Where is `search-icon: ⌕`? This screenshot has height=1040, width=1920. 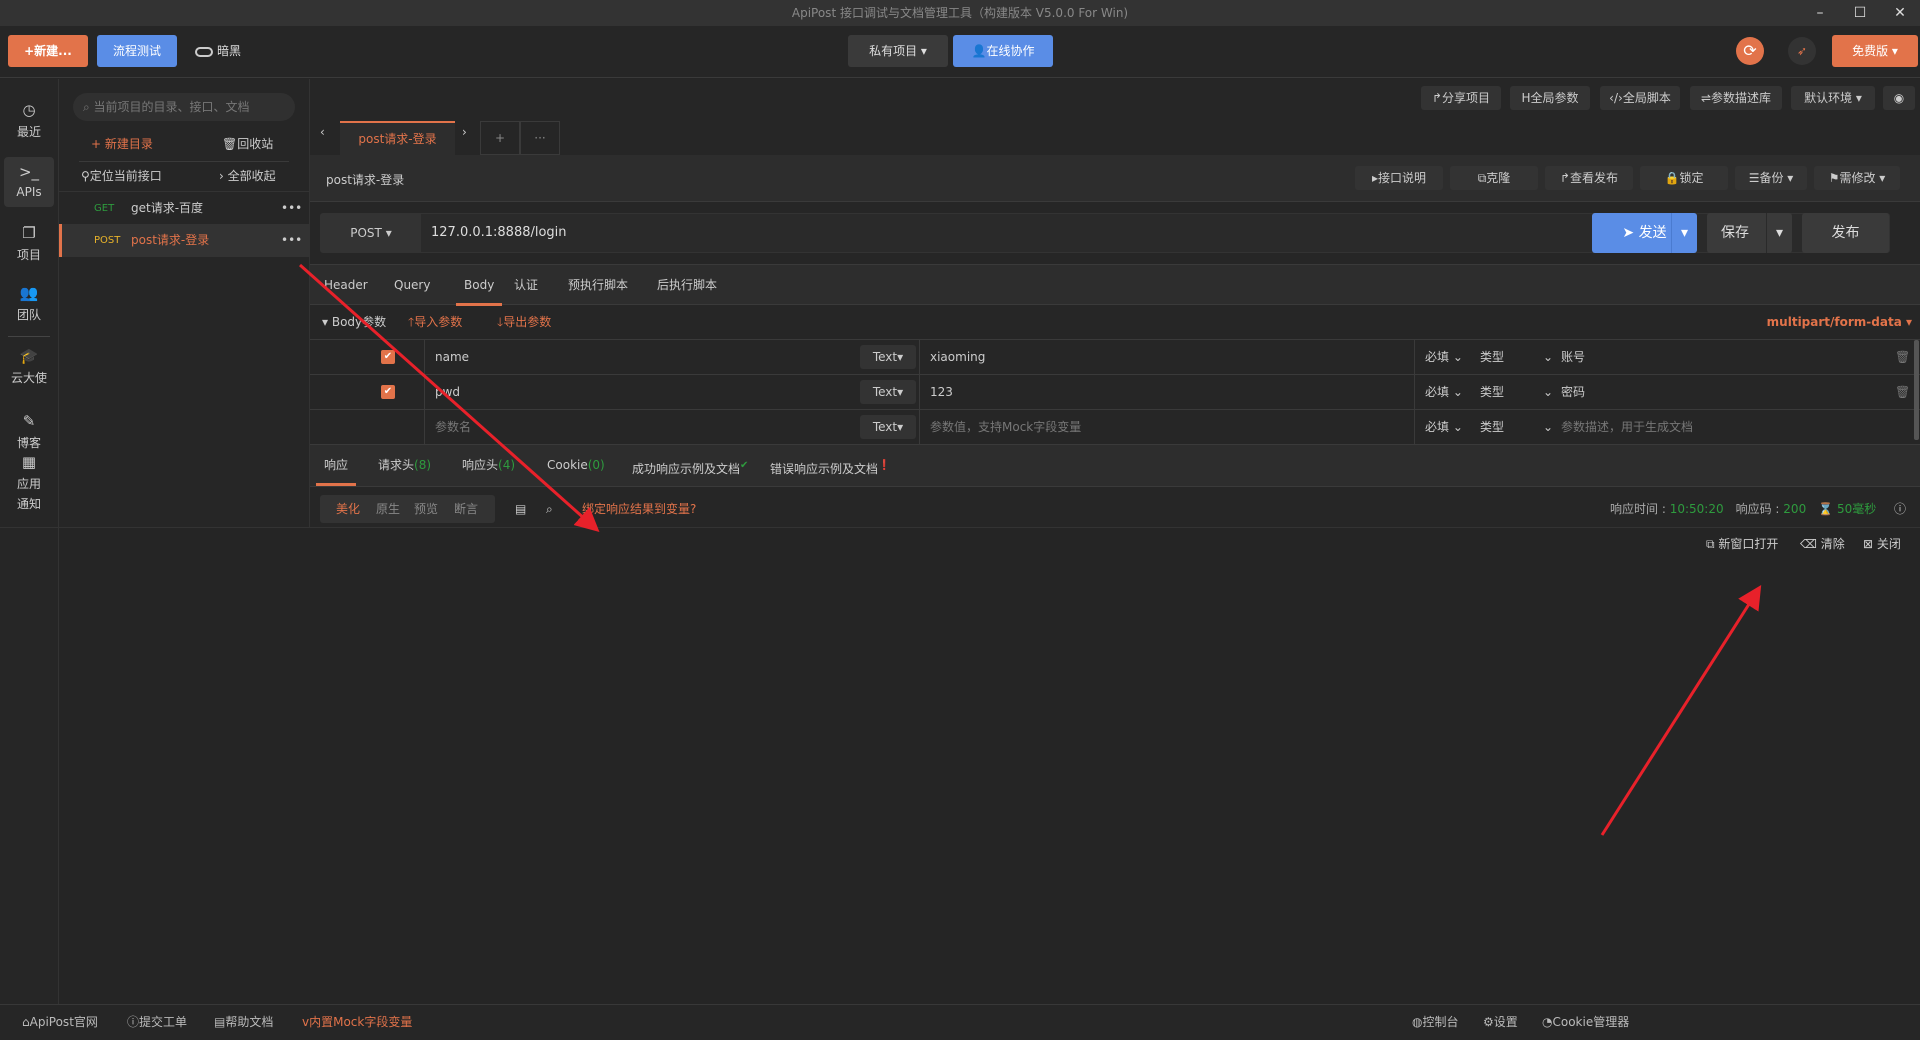
search-icon: ⌕ is located at coordinates (549, 509).